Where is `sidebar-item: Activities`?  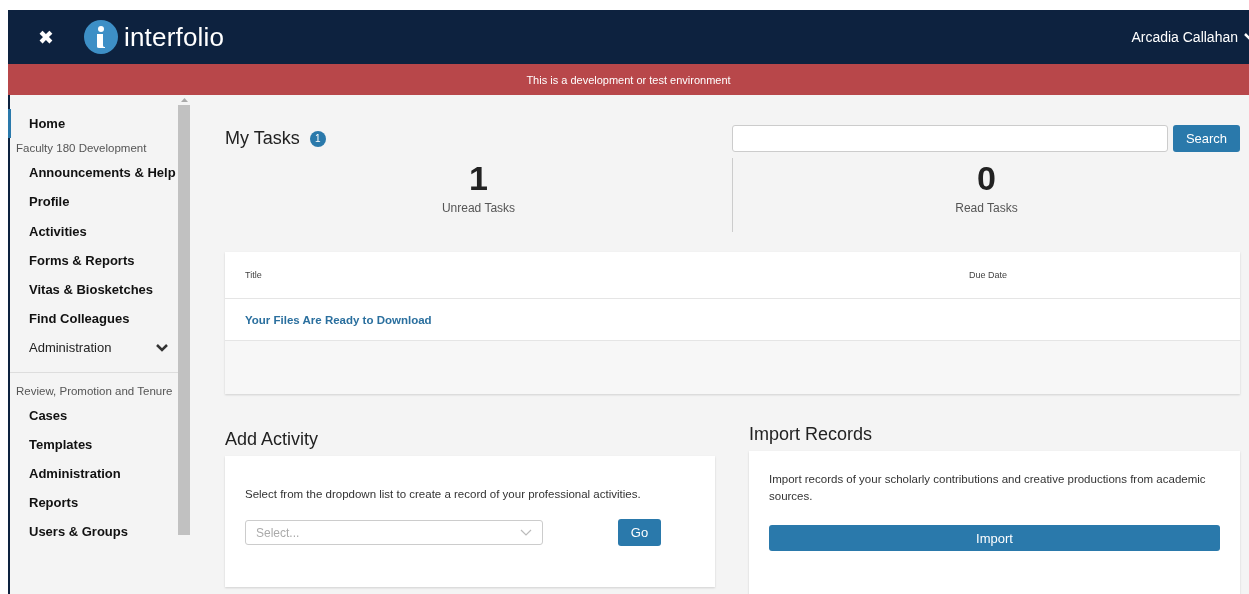 sidebar-item: Activities is located at coordinates (93, 231).